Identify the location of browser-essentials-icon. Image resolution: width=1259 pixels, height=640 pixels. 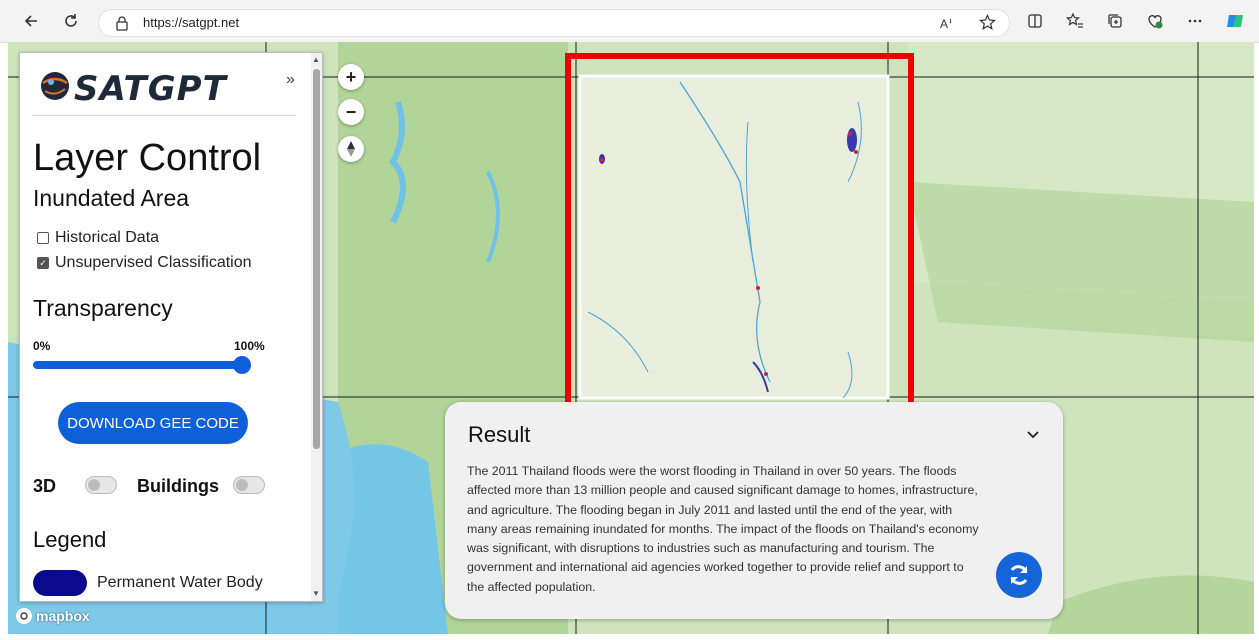
(1155, 21).